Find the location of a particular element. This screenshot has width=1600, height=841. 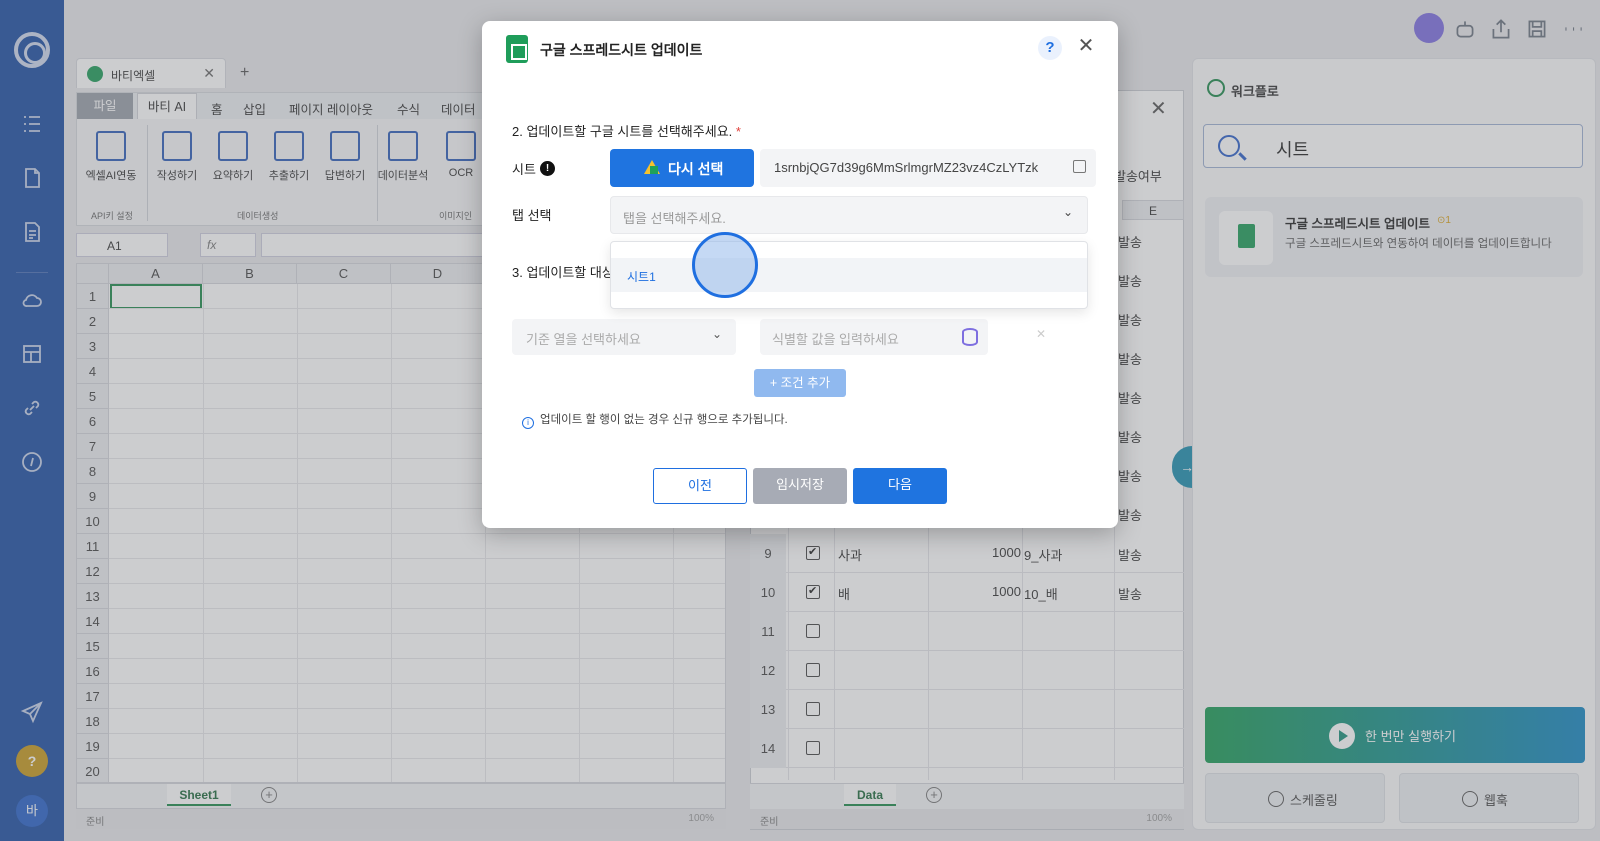

base-column-select: 기준 열을 선택하세요 ⌄ is located at coordinates (624, 337).